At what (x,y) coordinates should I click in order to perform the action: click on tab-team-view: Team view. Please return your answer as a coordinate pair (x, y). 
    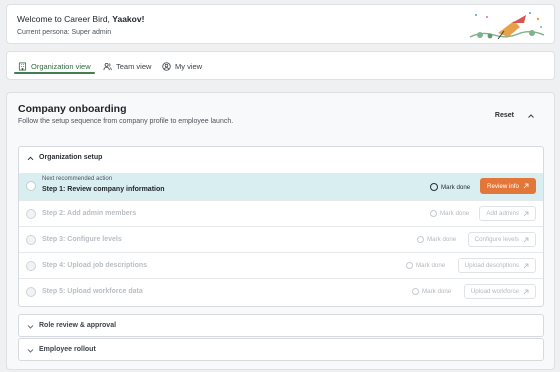
    Looking at the image, I should click on (127, 66).